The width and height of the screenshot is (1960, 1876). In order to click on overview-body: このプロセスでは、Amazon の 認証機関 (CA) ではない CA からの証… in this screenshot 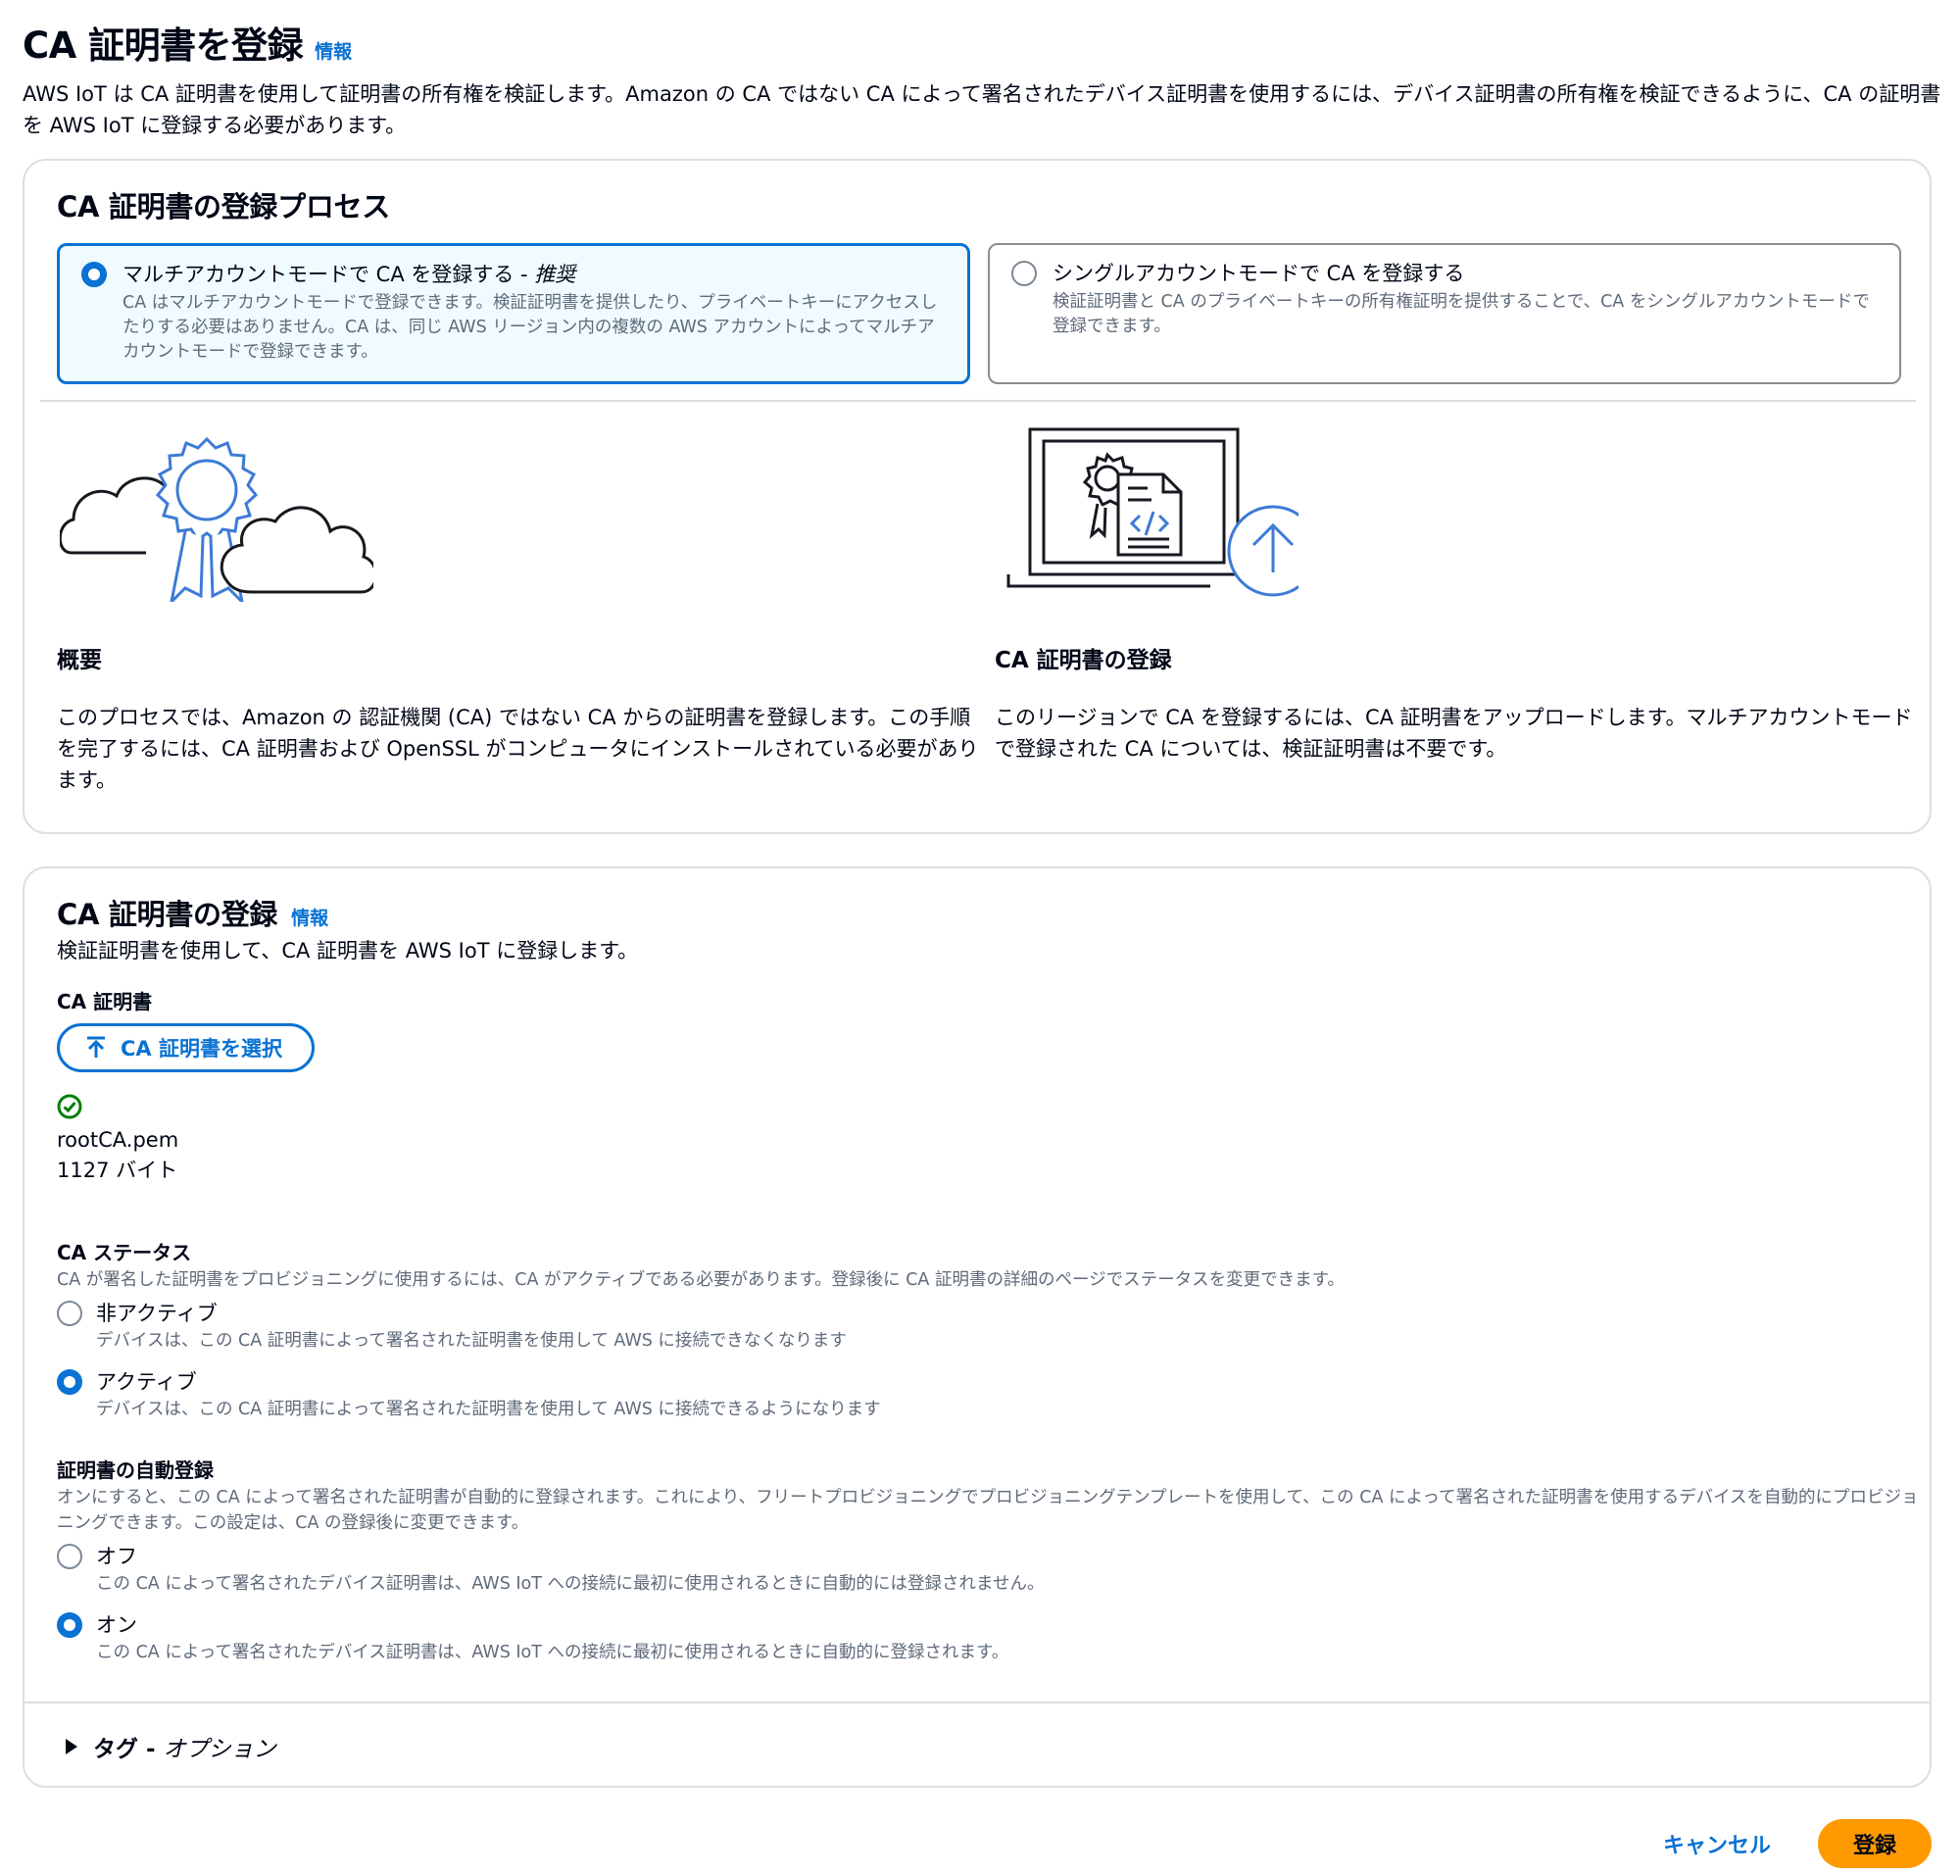, I will do `click(518, 749)`.